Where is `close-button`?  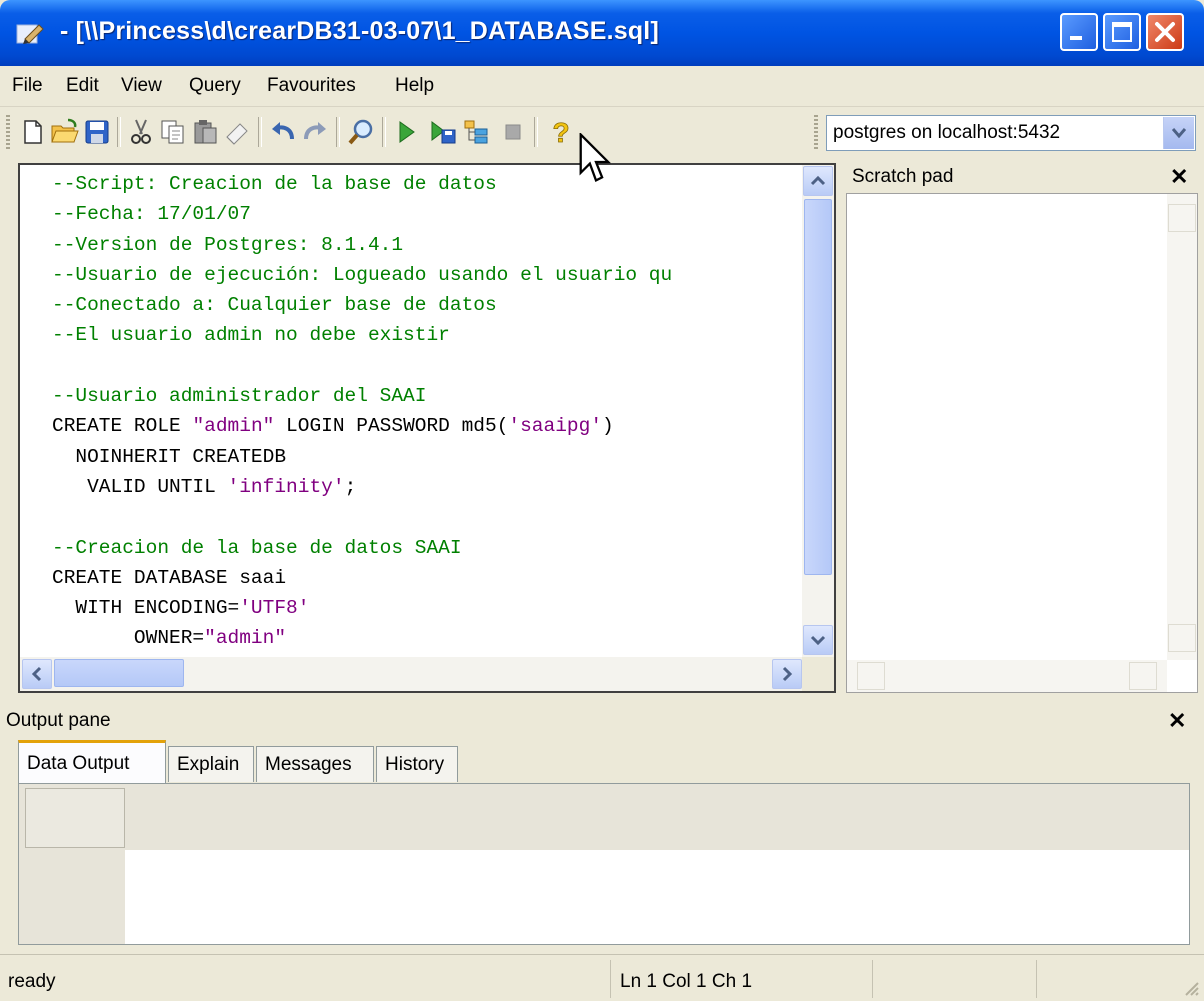 close-button is located at coordinates (1165, 32).